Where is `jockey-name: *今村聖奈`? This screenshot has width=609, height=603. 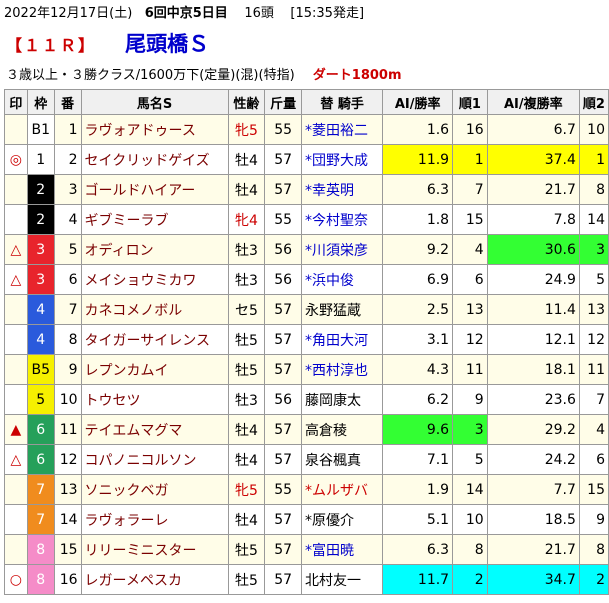
jockey-name: *今村聖奈 is located at coordinates (342, 219).